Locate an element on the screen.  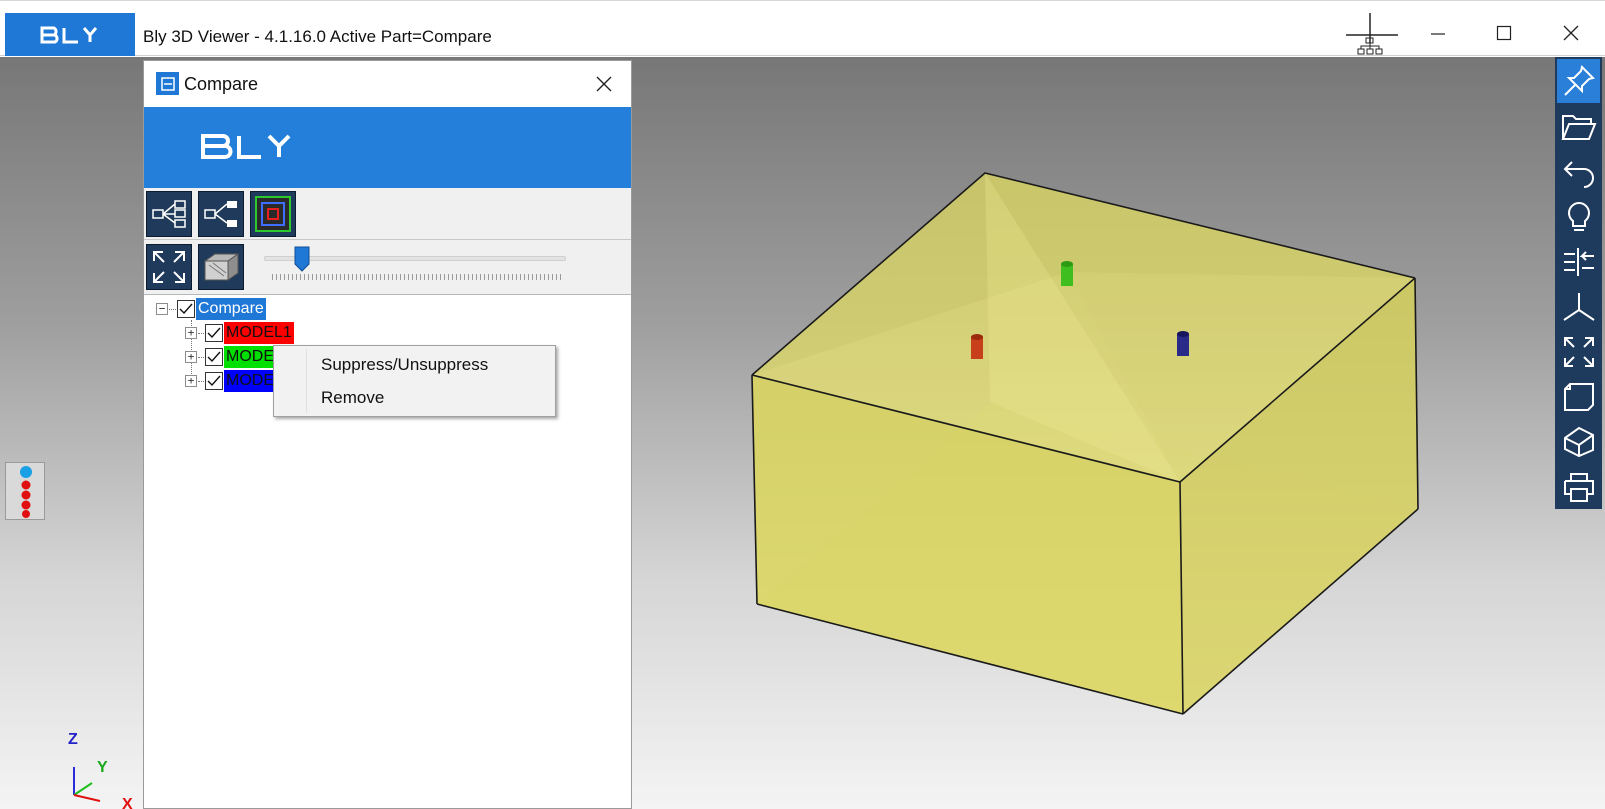
tree-root-label: Compare is located at coordinates (231, 309).